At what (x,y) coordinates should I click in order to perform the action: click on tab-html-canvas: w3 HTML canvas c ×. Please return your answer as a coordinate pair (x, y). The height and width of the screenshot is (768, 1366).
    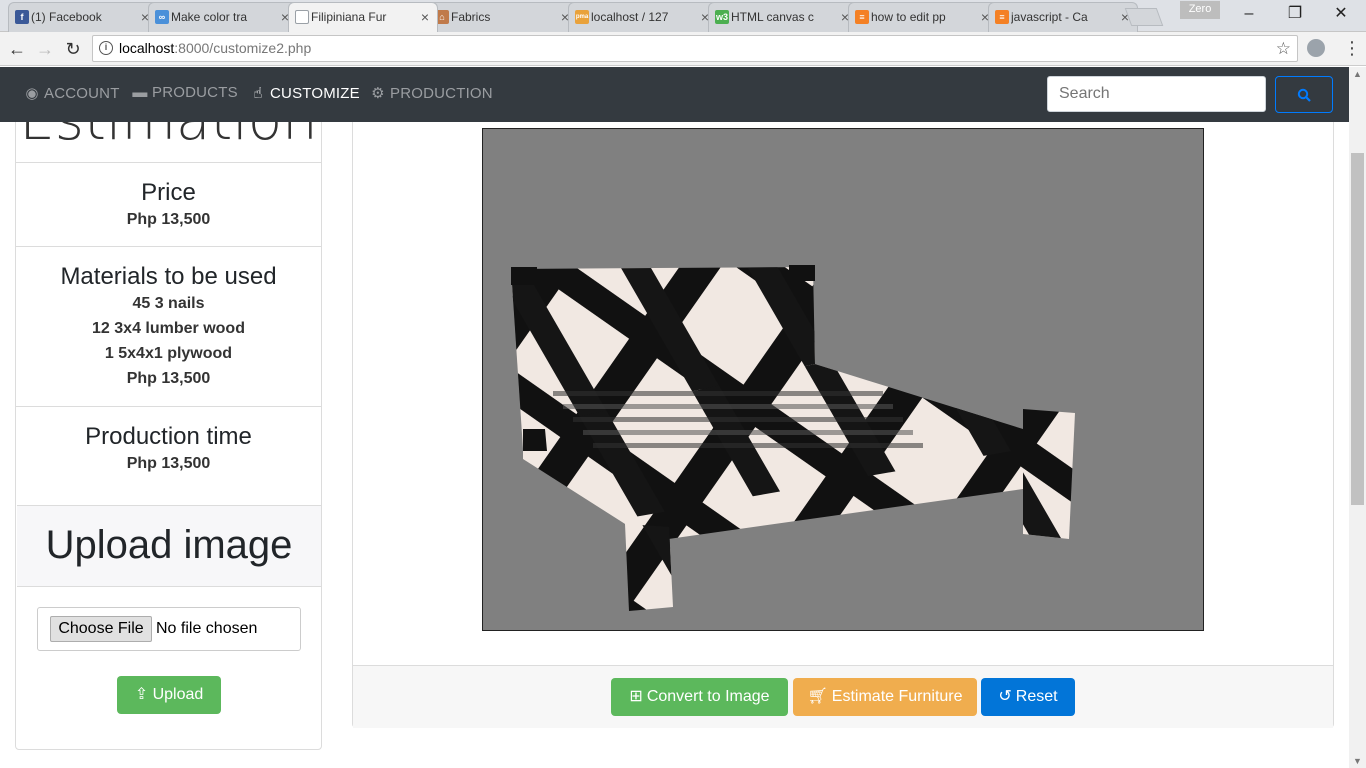
    Looking at the image, I should click on (783, 17).